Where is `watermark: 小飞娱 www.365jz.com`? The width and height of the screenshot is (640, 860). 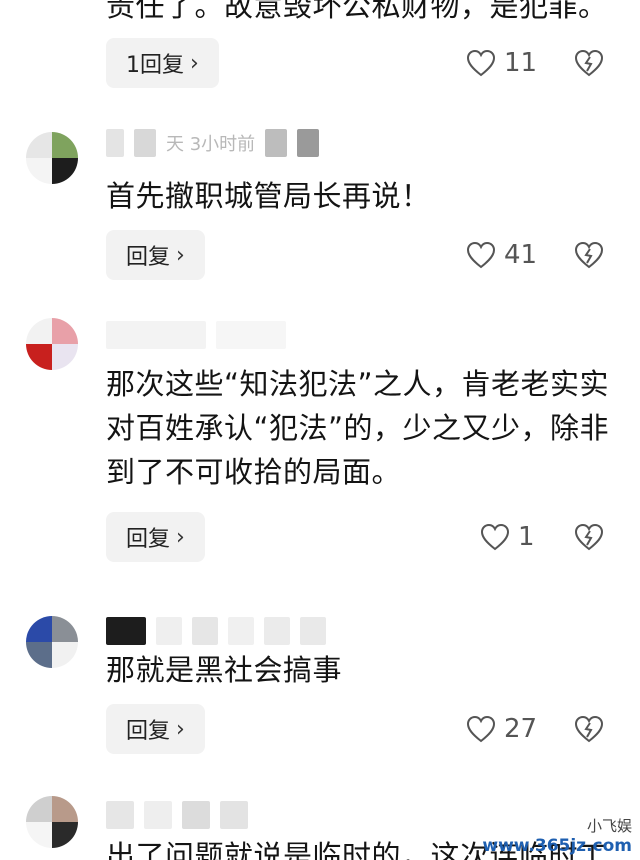
watermark: 小飞娱 www.365jz.com is located at coordinates (557, 836).